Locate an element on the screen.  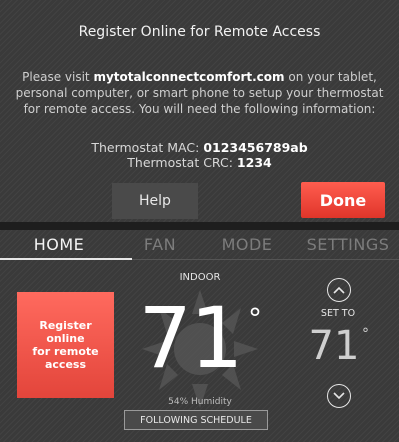
set-to-label: SET TO is located at coordinates (338, 313).